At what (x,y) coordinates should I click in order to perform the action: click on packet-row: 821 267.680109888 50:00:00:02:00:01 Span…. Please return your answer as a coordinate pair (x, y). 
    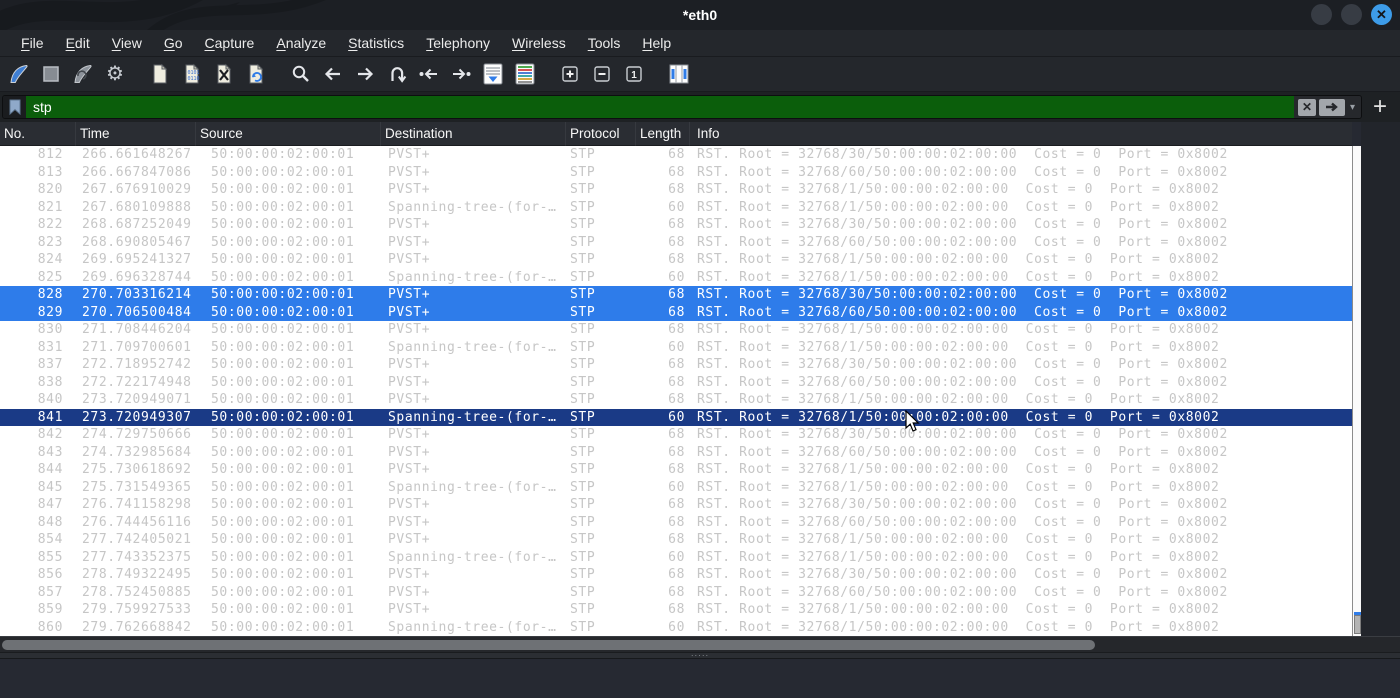
    Looking at the image, I should click on (676, 208).